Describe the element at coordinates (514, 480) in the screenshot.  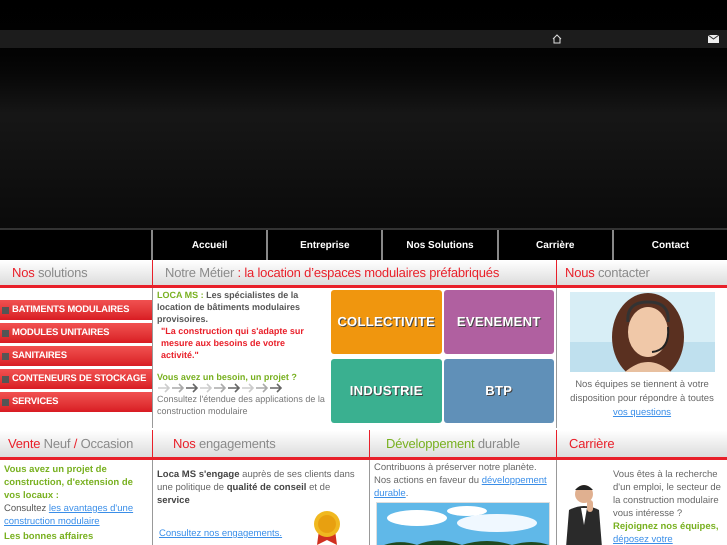
I see `sustainability-link: développement` at that location.